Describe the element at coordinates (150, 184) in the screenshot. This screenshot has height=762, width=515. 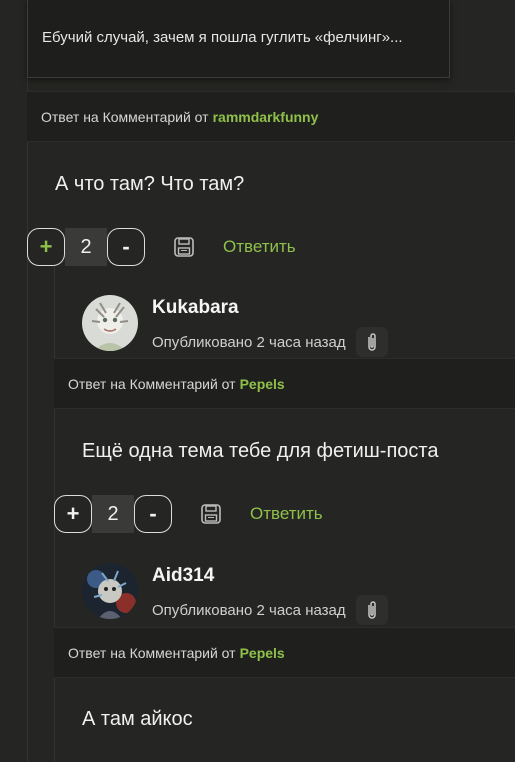
I see `comment-text: А что там? Что там?` at that location.